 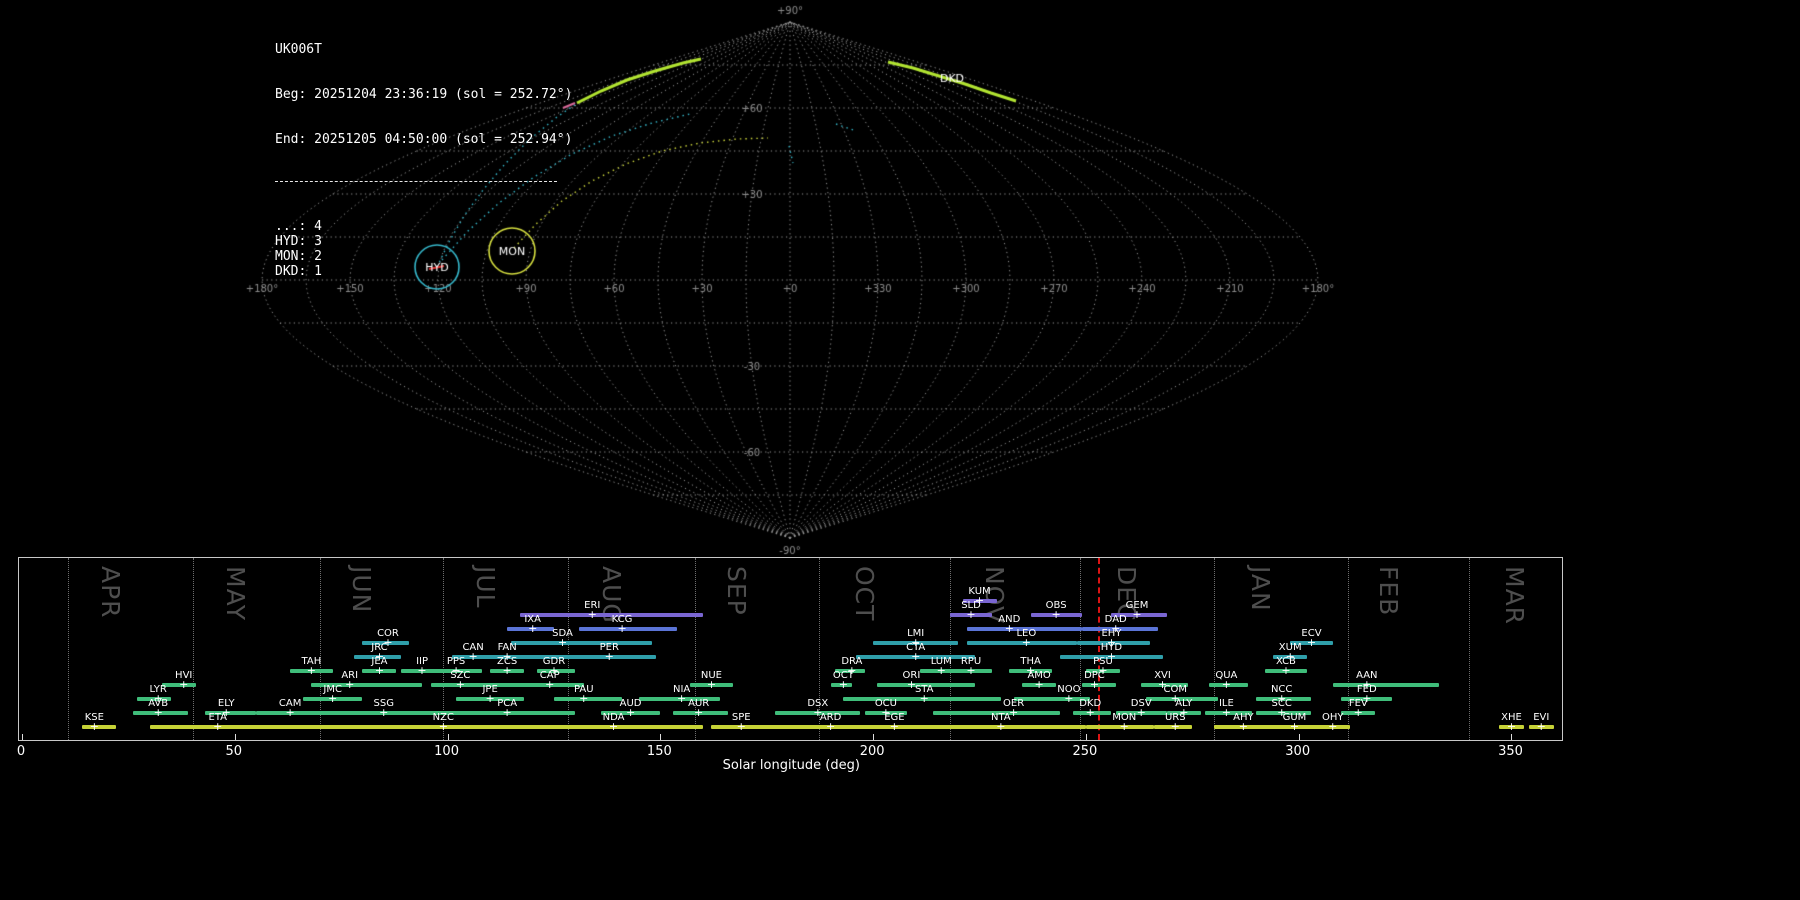 What do you see at coordinates (736, 591) in the screenshot?
I see `month-label: SEP` at bounding box center [736, 591].